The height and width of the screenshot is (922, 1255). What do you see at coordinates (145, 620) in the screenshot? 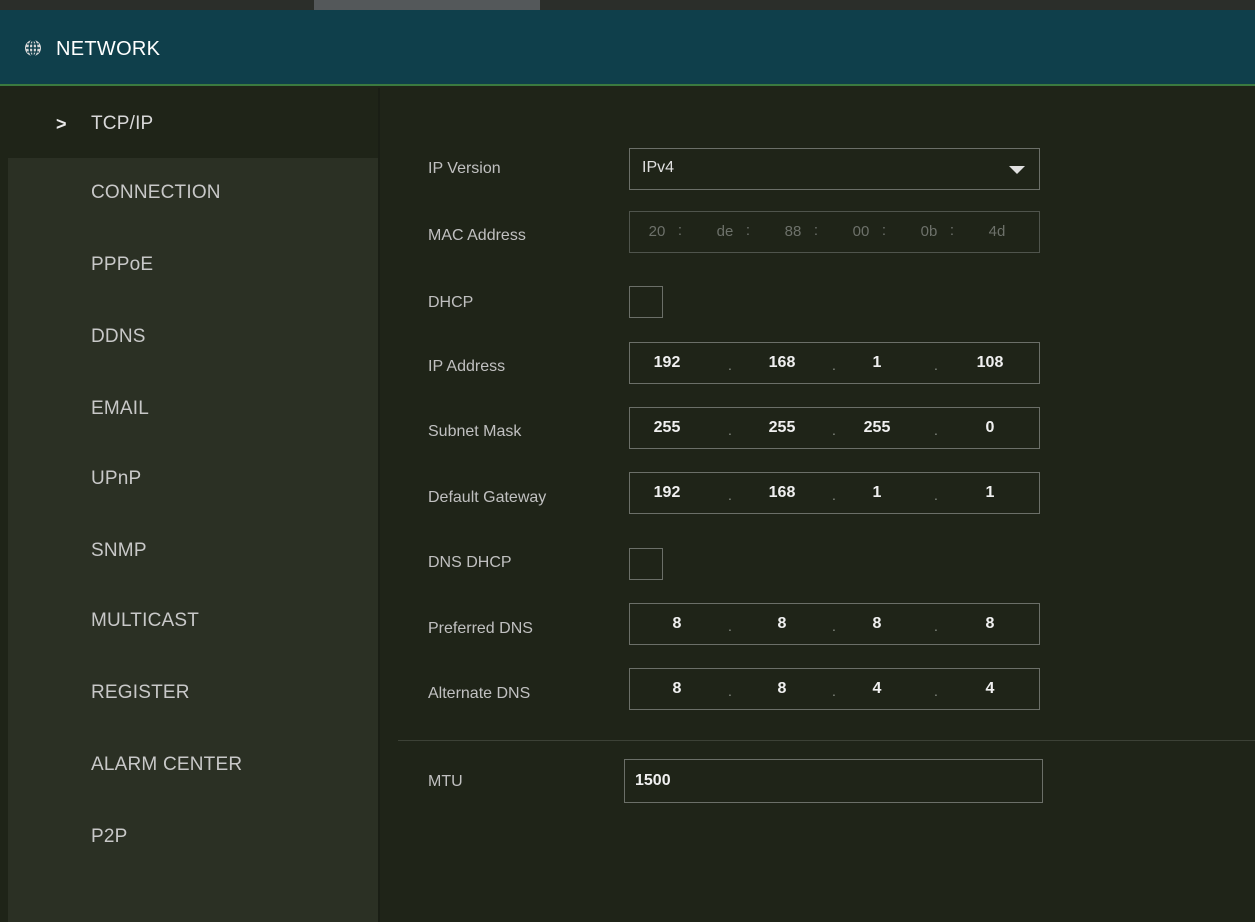
I see `sidebar-item-label: MULTICAST` at bounding box center [145, 620].